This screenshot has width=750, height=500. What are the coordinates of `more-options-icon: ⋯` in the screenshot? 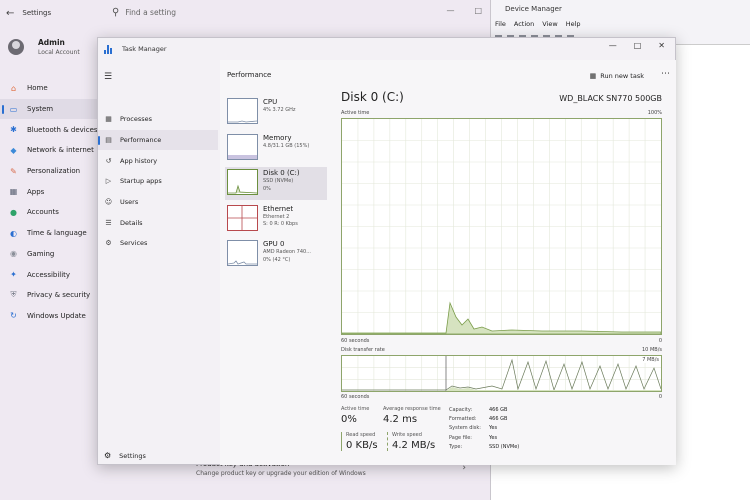 It's located at (665, 74).